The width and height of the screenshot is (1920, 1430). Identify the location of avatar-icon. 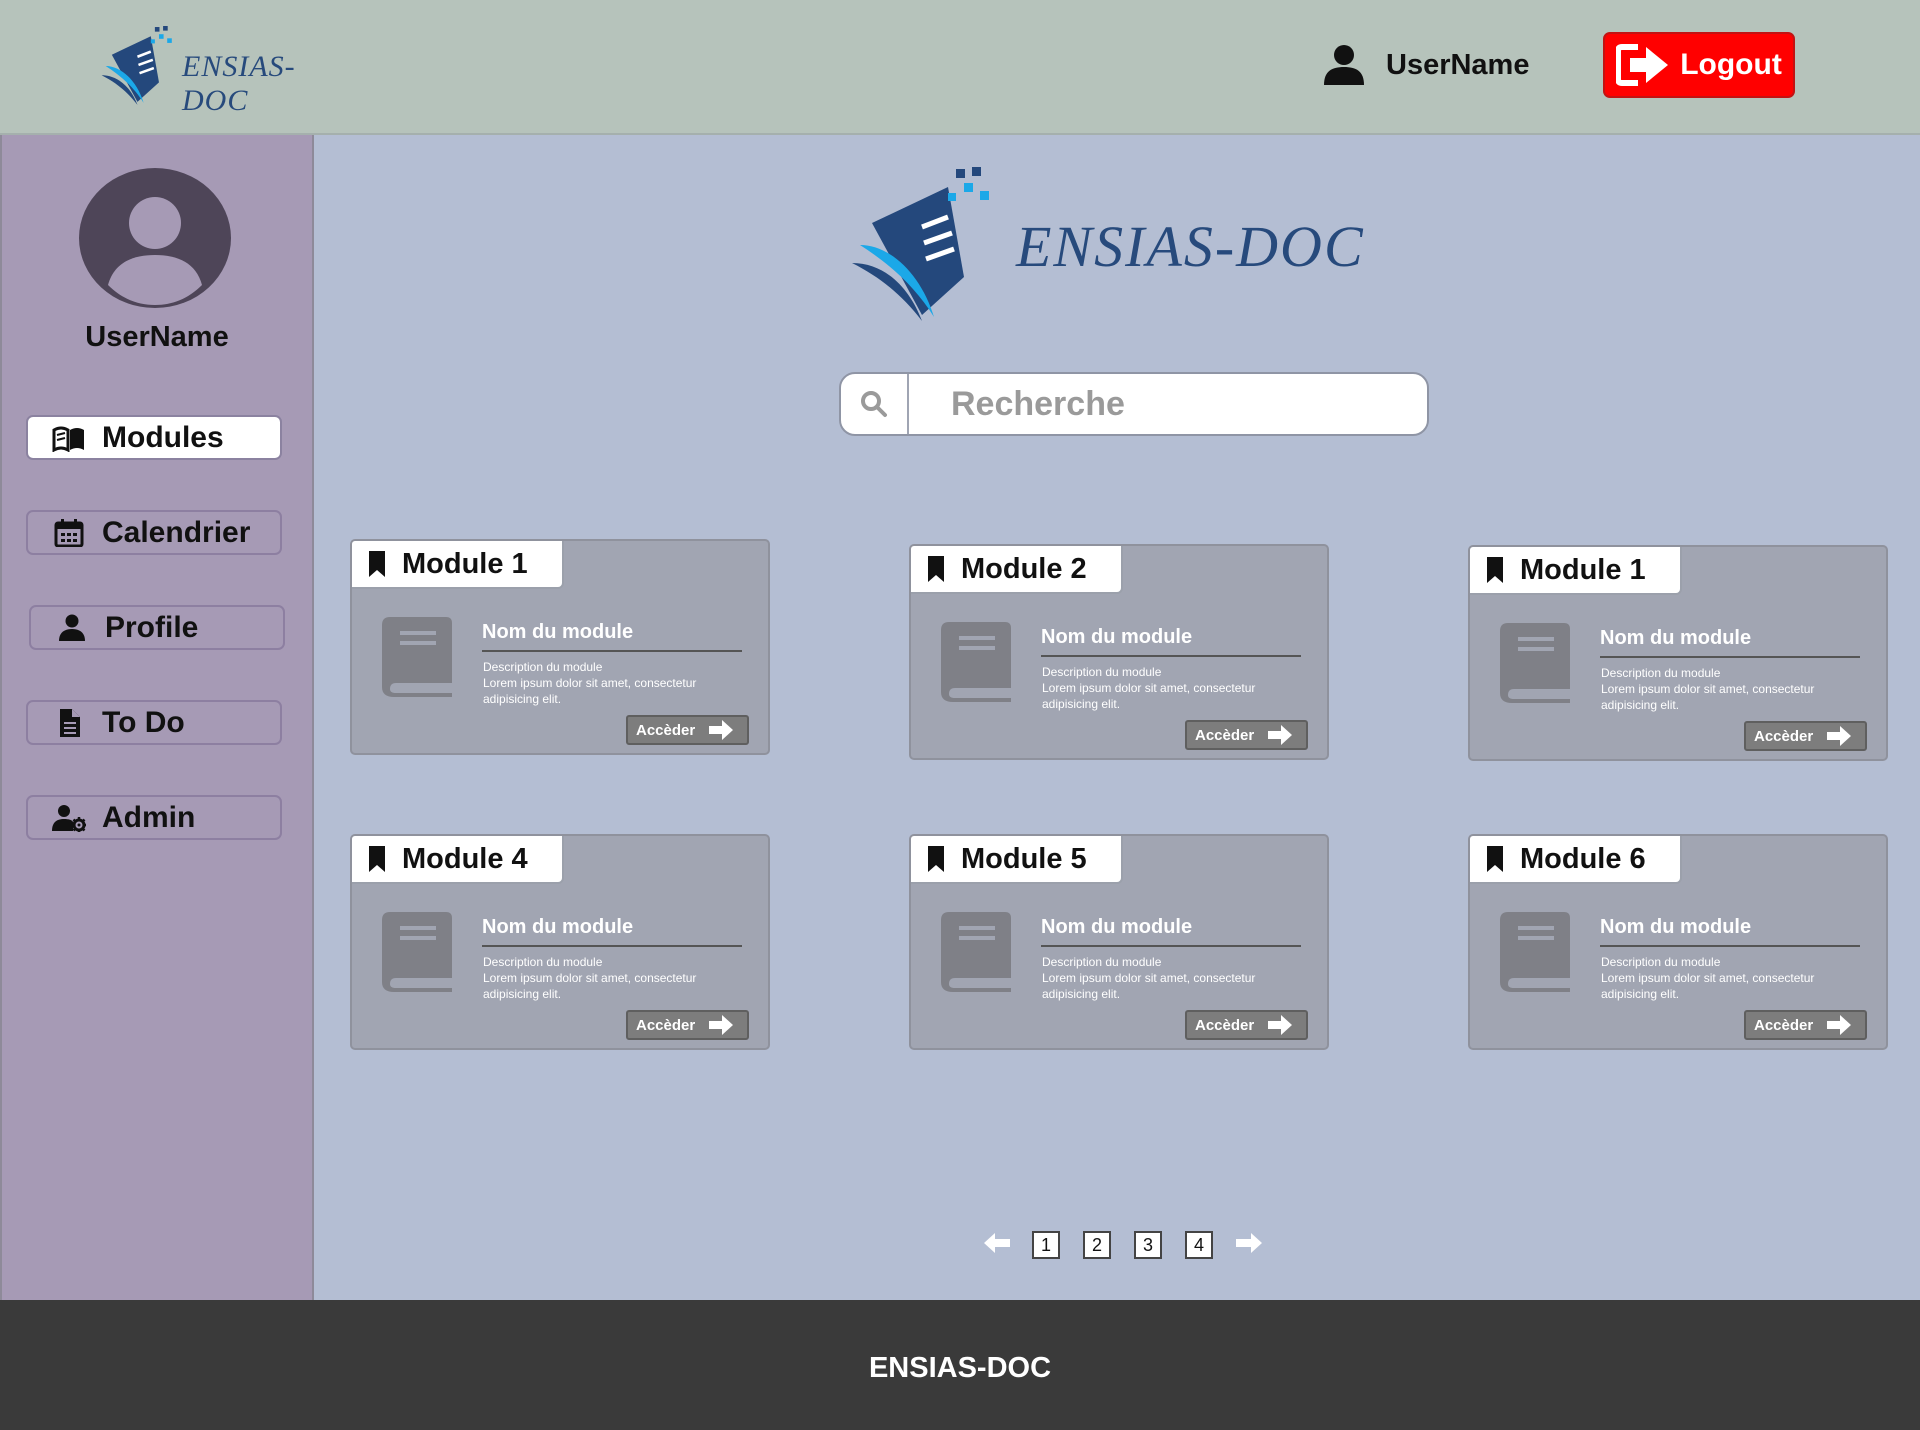
(155, 238).